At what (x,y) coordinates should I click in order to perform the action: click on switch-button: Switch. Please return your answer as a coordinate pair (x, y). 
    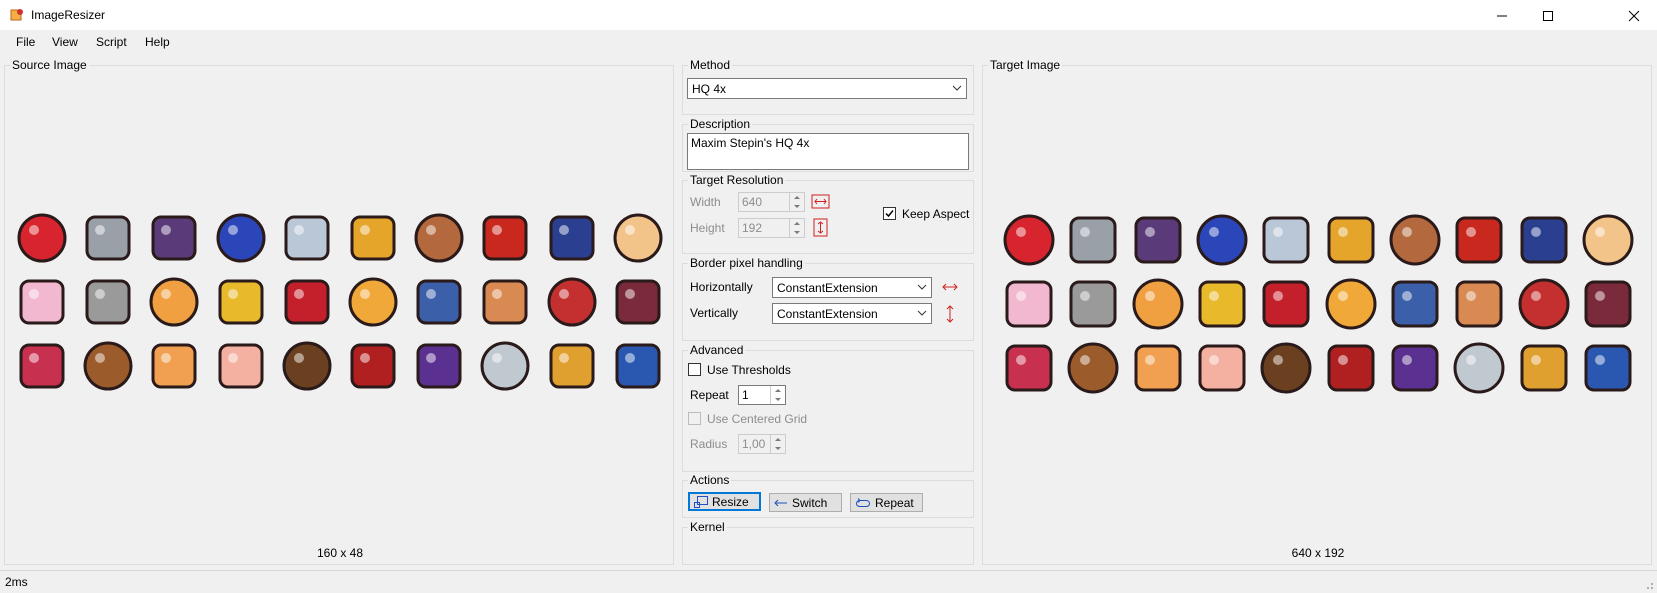
    Looking at the image, I should click on (805, 502).